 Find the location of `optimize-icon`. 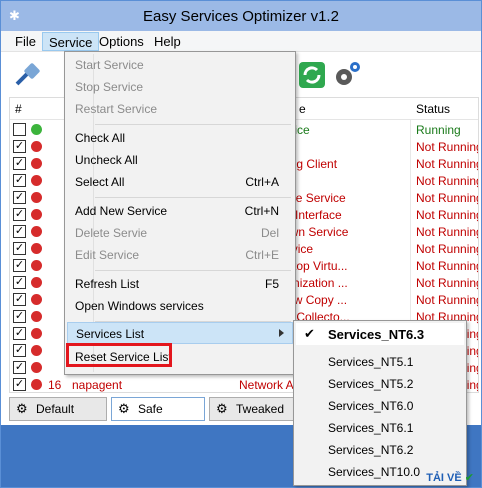

optimize-icon is located at coordinates (28, 75).